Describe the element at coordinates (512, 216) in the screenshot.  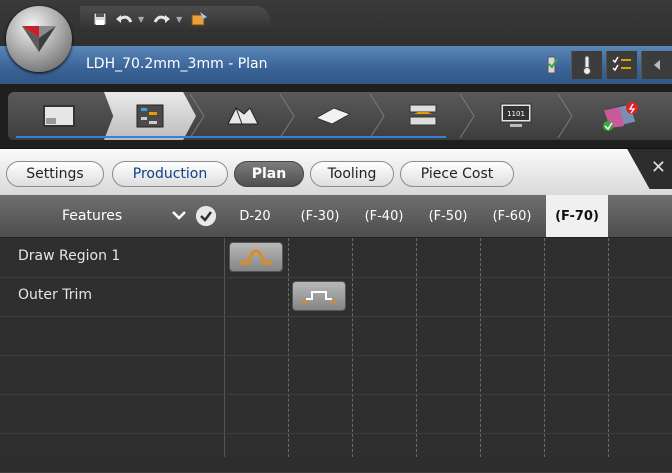
I see `column-header-f60: (F-60)` at that location.